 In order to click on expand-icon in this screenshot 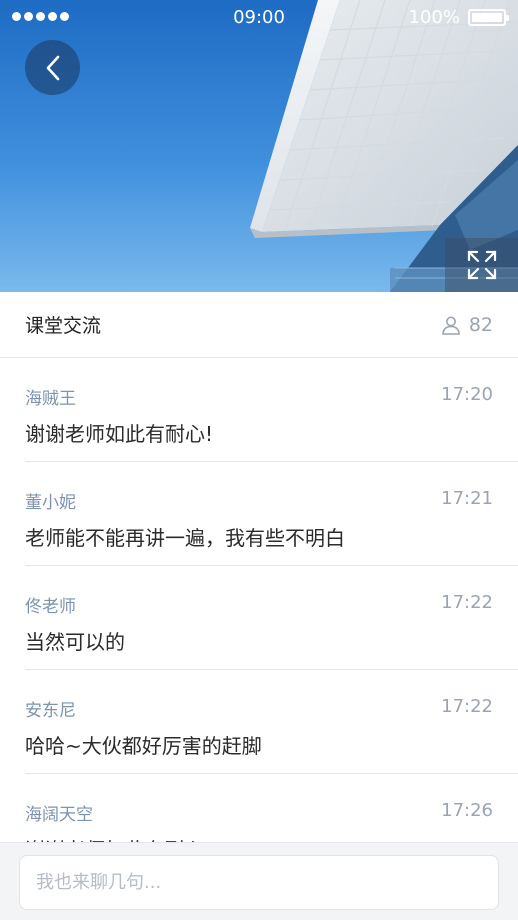, I will do `click(481, 265)`.